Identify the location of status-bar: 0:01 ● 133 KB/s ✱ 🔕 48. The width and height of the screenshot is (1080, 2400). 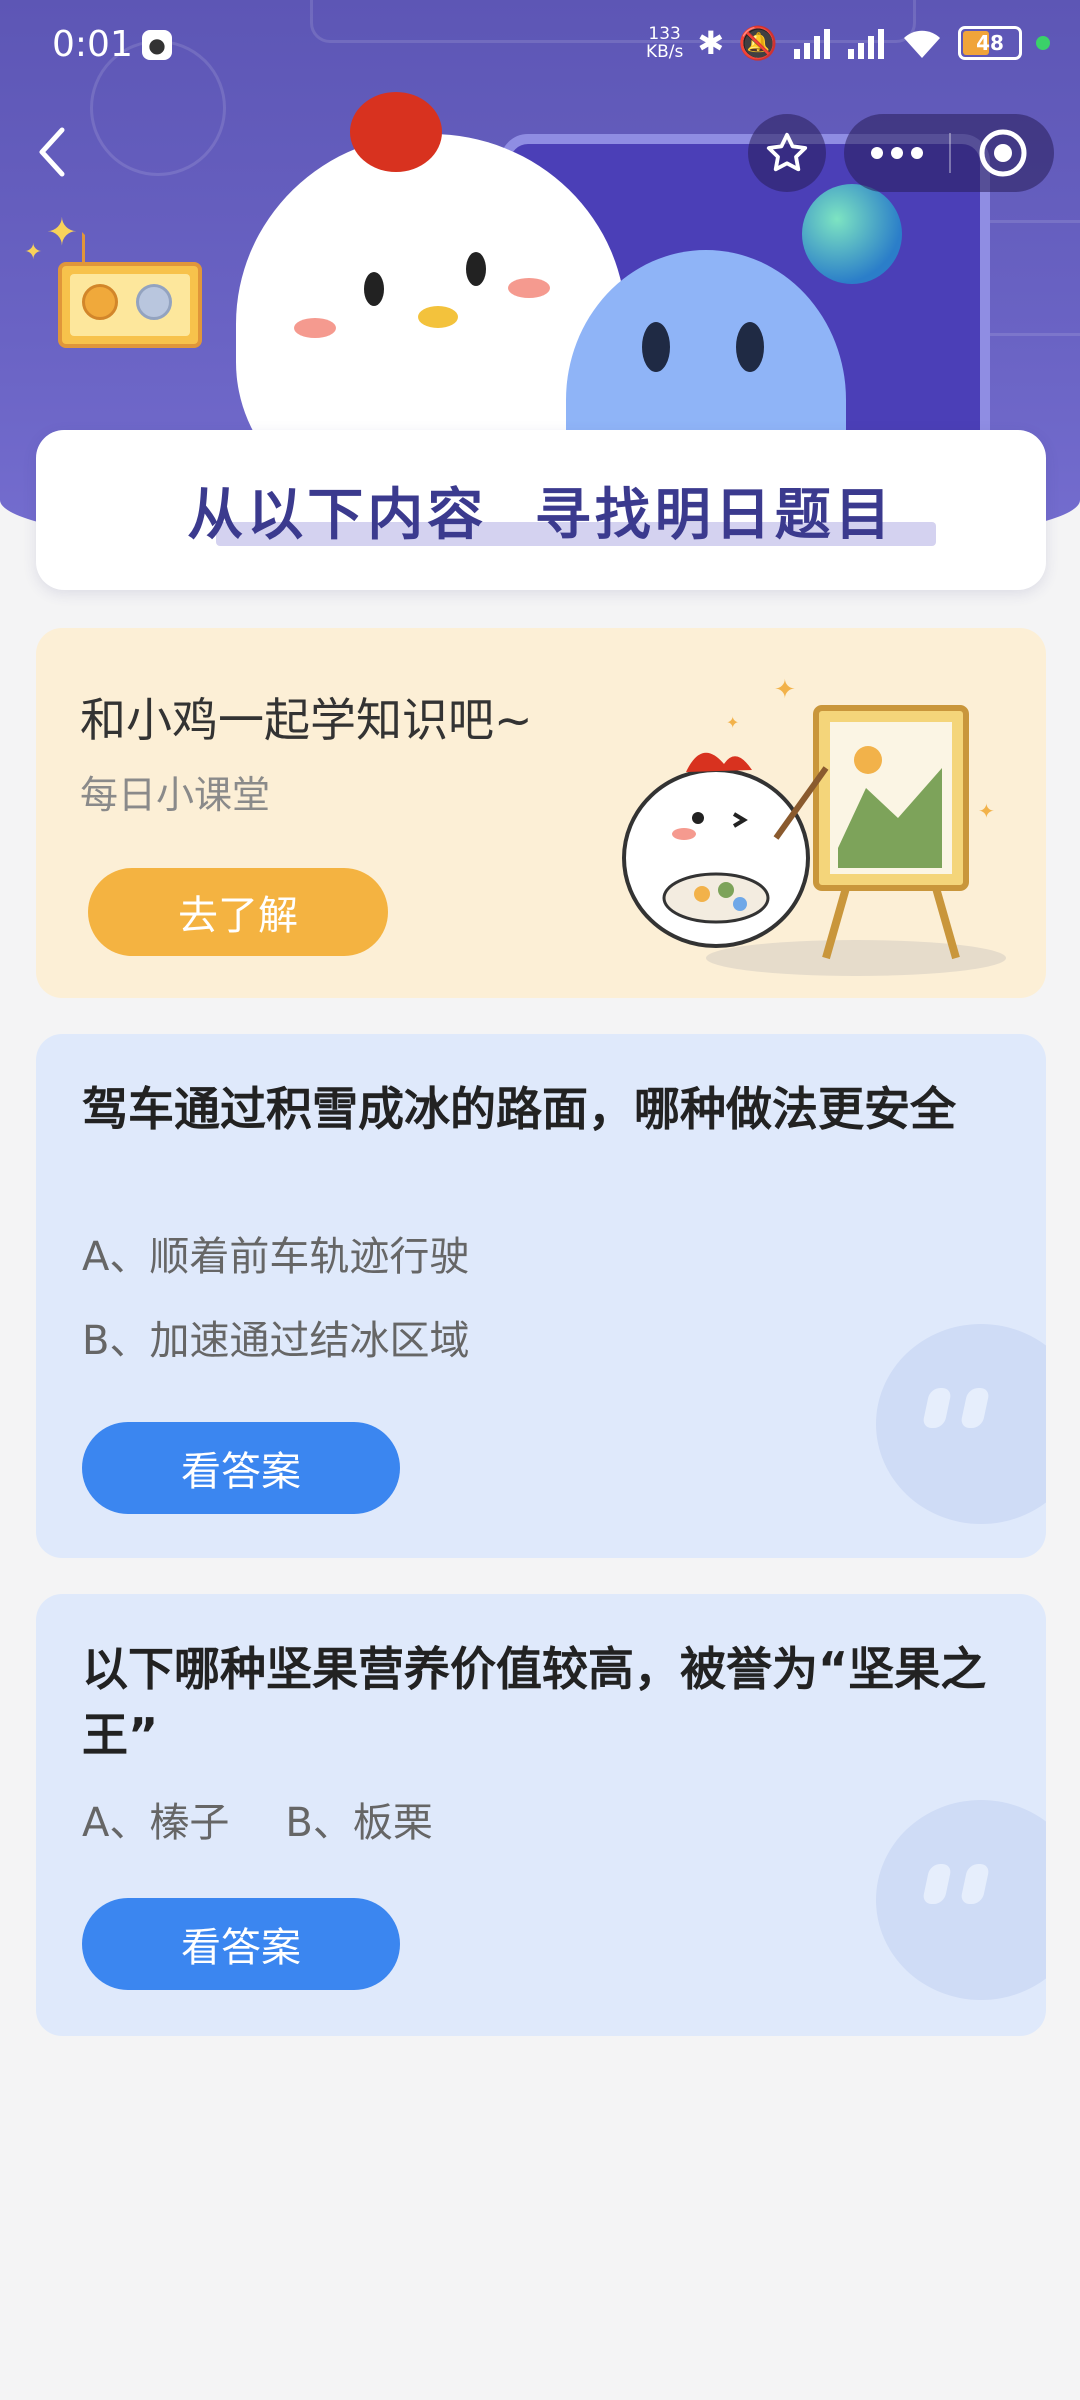
(540, 46).